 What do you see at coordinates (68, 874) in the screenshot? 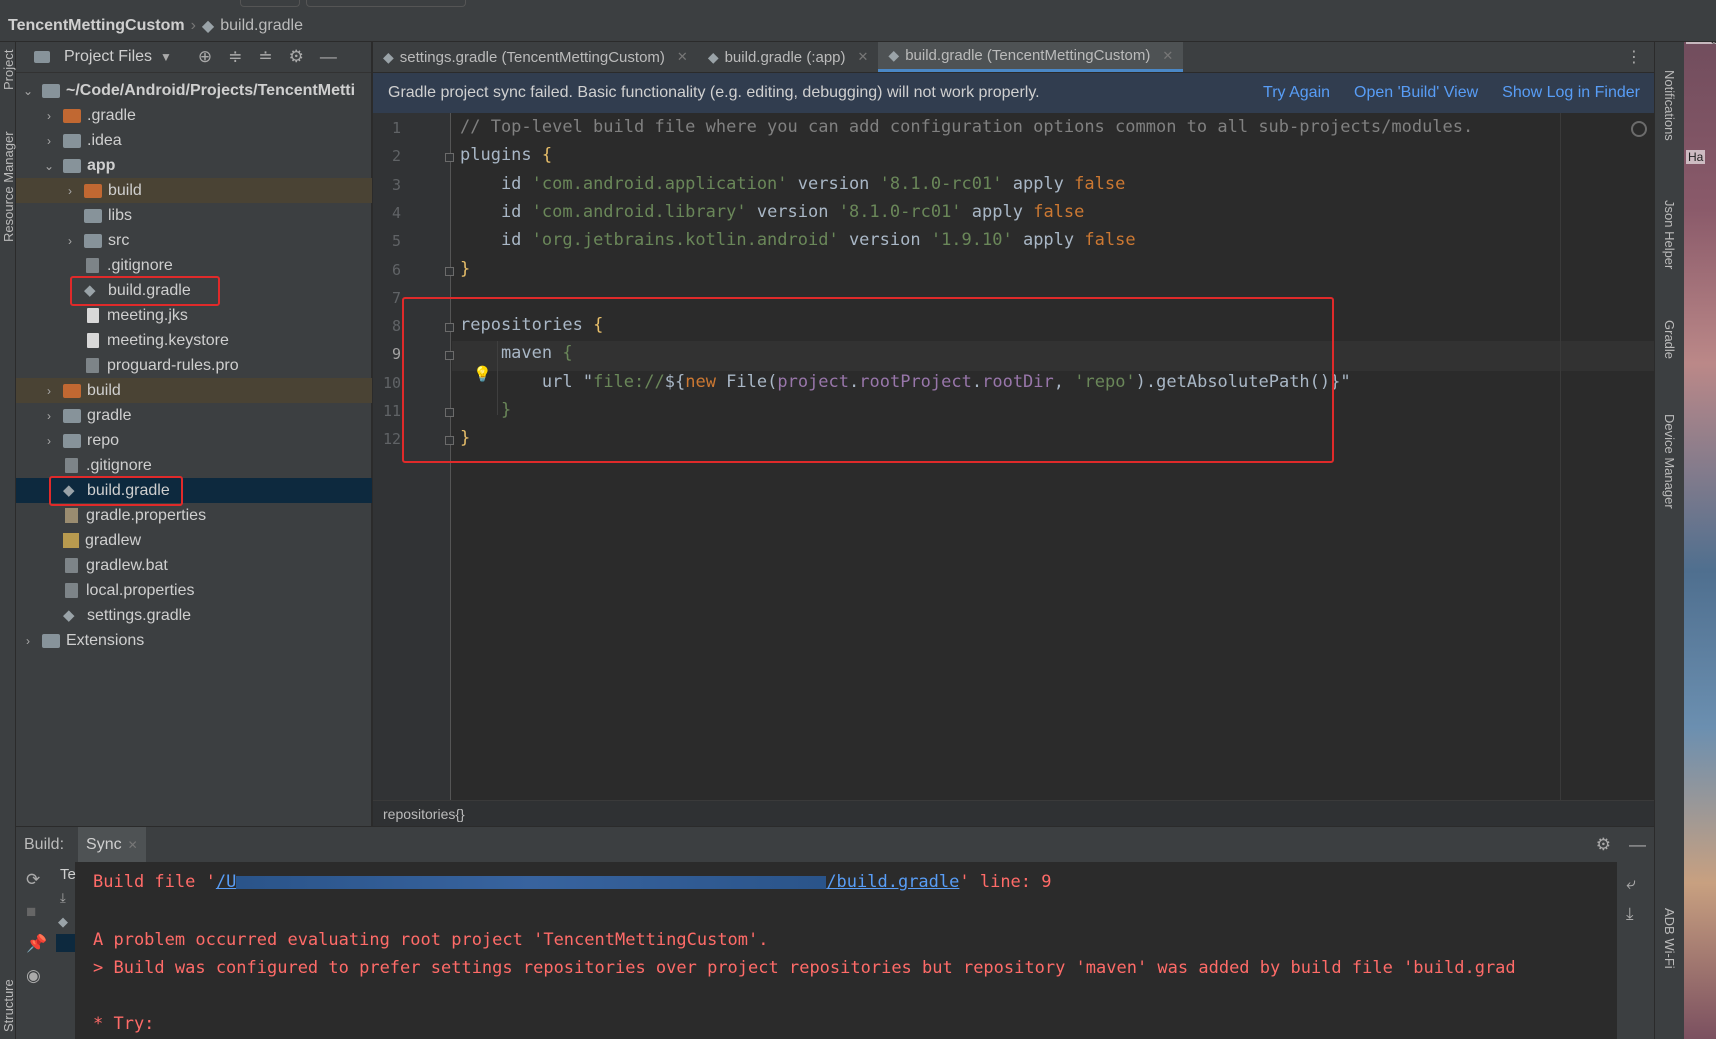
I see `build-tree-item: Te` at bounding box center [68, 874].